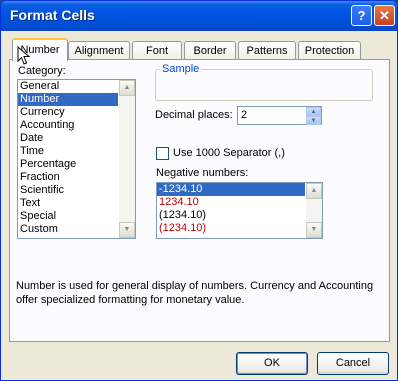 The image size is (398, 381). I want to click on category-item-fraction: Fraction, so click(76, 177).